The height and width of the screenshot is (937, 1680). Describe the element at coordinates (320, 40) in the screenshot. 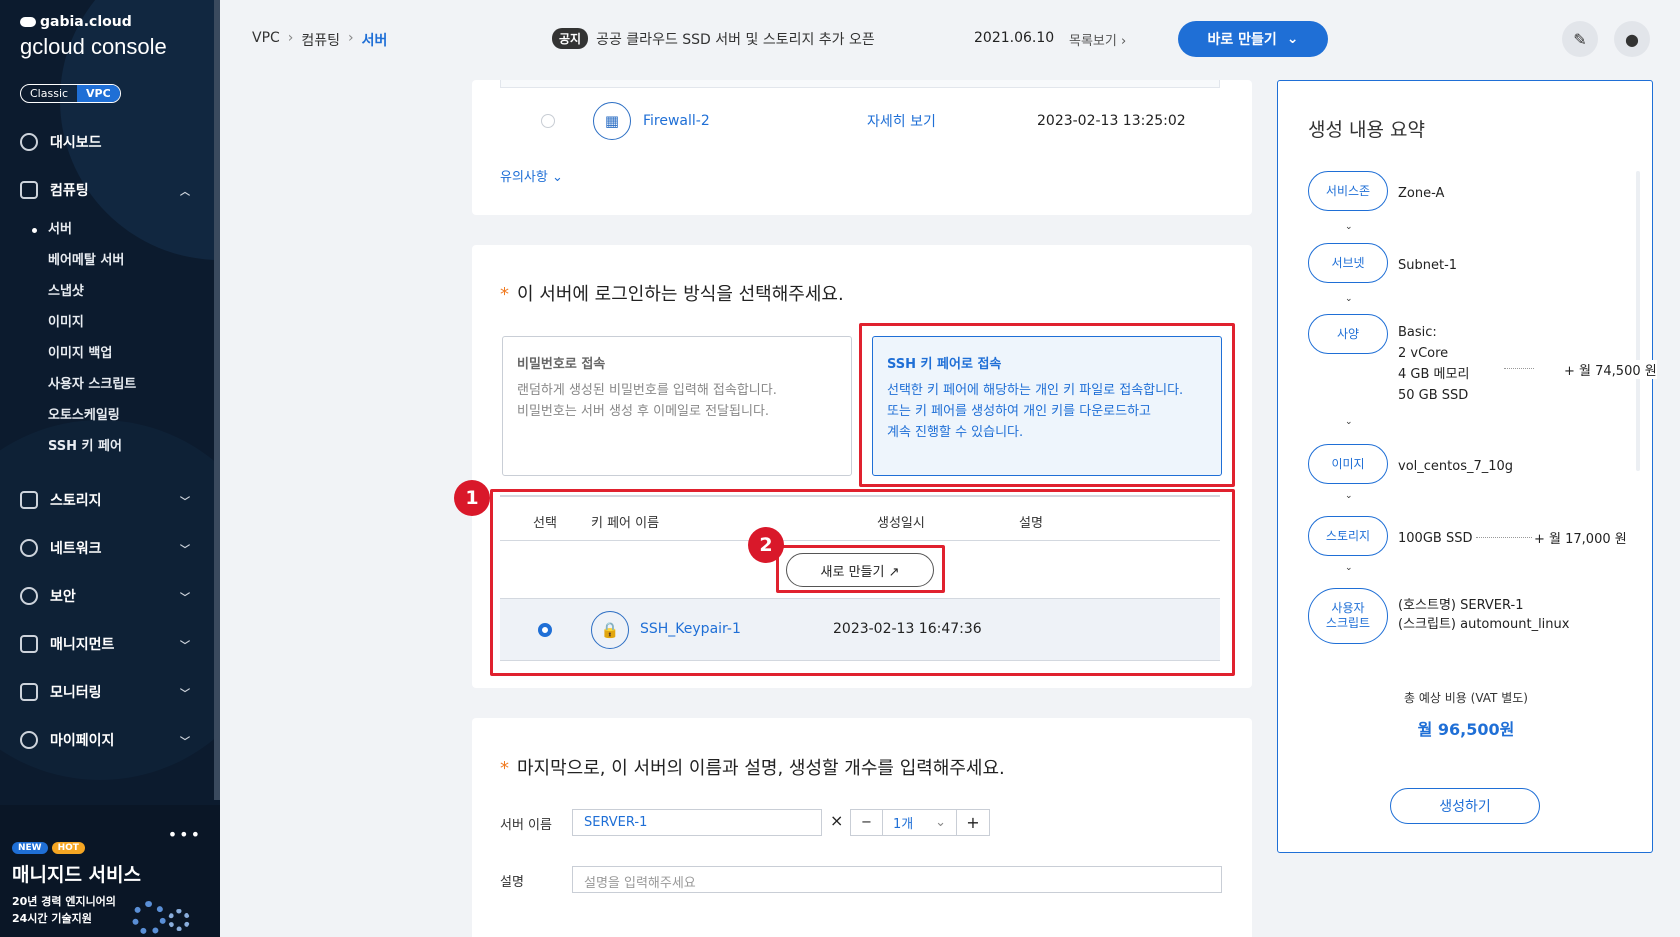

I see `breadcrumb-computing: 컴퓨팅` at that location.